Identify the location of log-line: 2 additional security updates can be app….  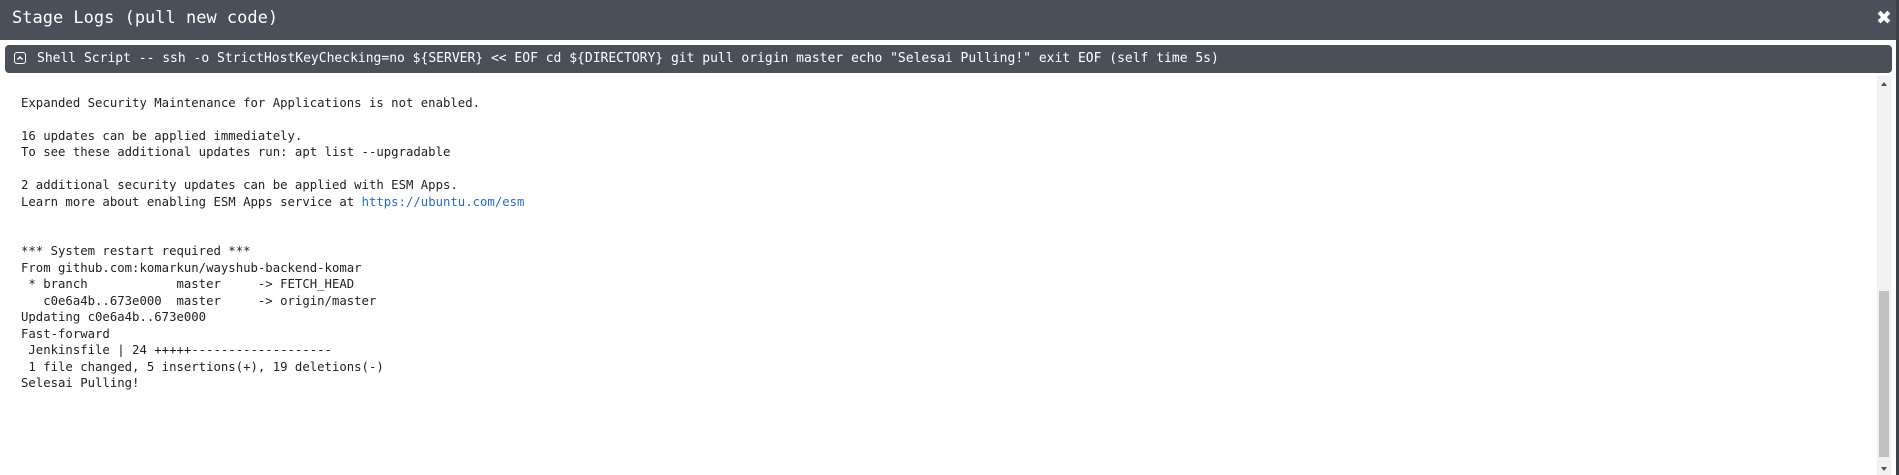
(239, 185).